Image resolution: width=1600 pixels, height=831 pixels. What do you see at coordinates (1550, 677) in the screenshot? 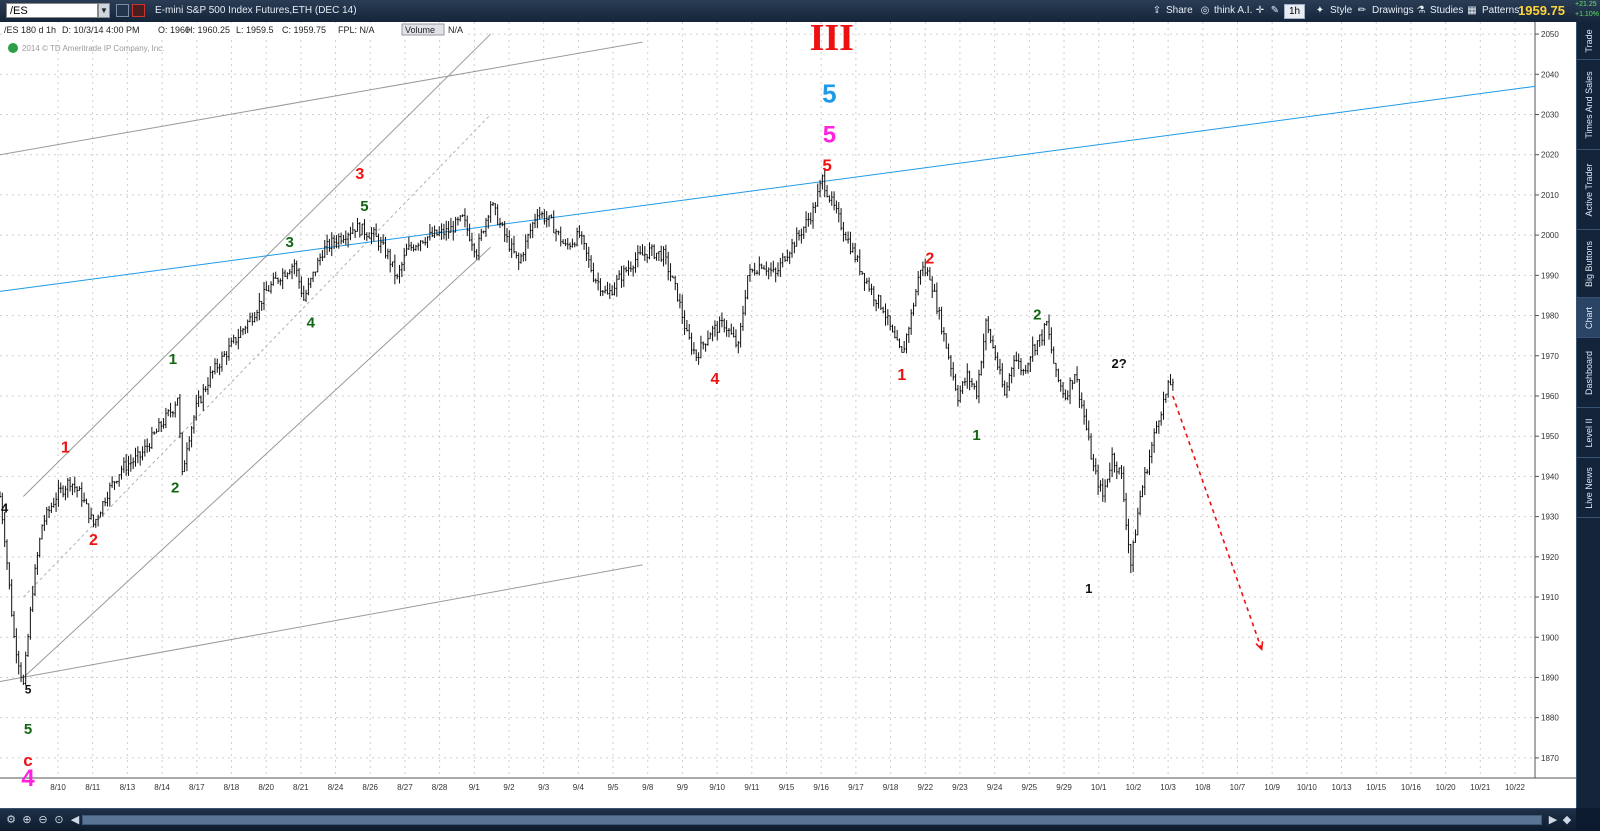
I see `price-tick-label: 1890` at bounding box center [1550, 677].